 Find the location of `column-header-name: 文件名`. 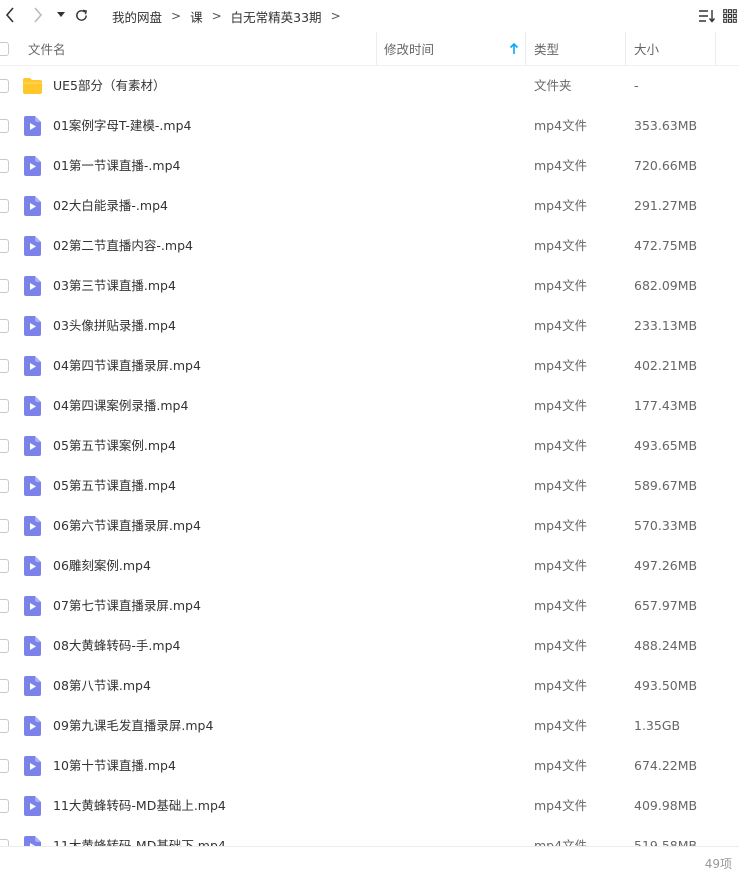

column-header-name: 文件名 is located at coordinates (47, 48).